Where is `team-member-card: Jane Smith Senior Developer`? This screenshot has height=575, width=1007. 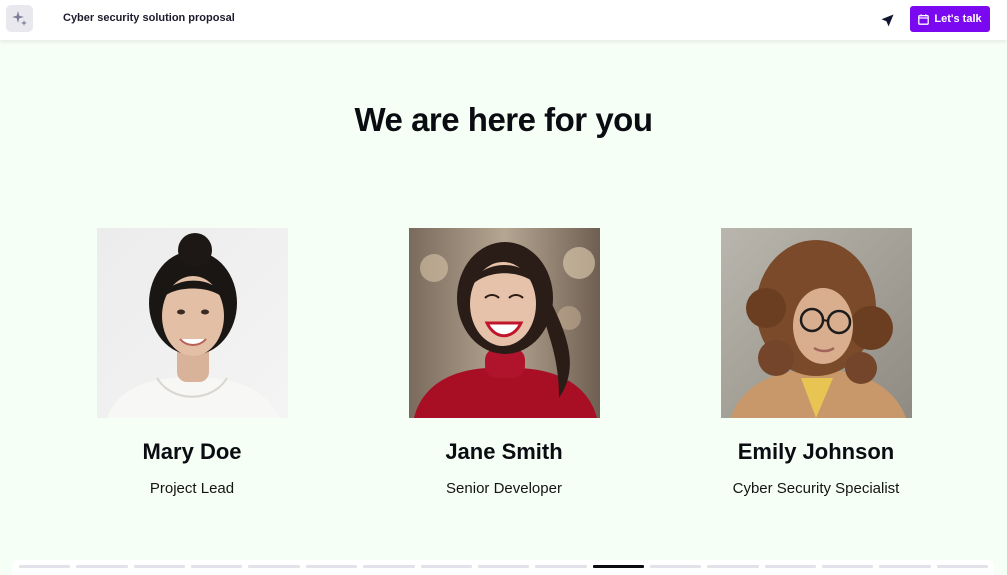 team-member-card: Jane Smith Senior Developer is located at coordinates (504, 363).